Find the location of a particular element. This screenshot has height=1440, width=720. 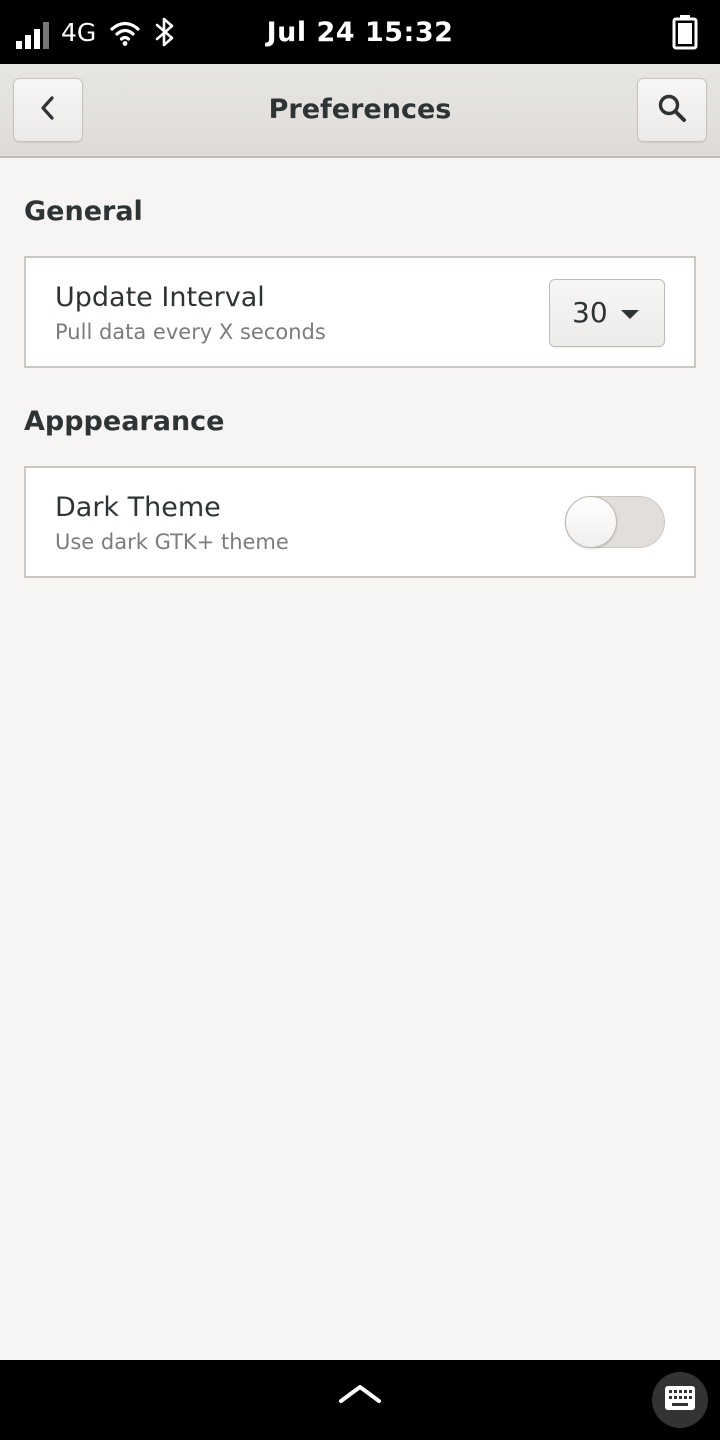

header-bar: Preferences is located at coordinates (360, 111).